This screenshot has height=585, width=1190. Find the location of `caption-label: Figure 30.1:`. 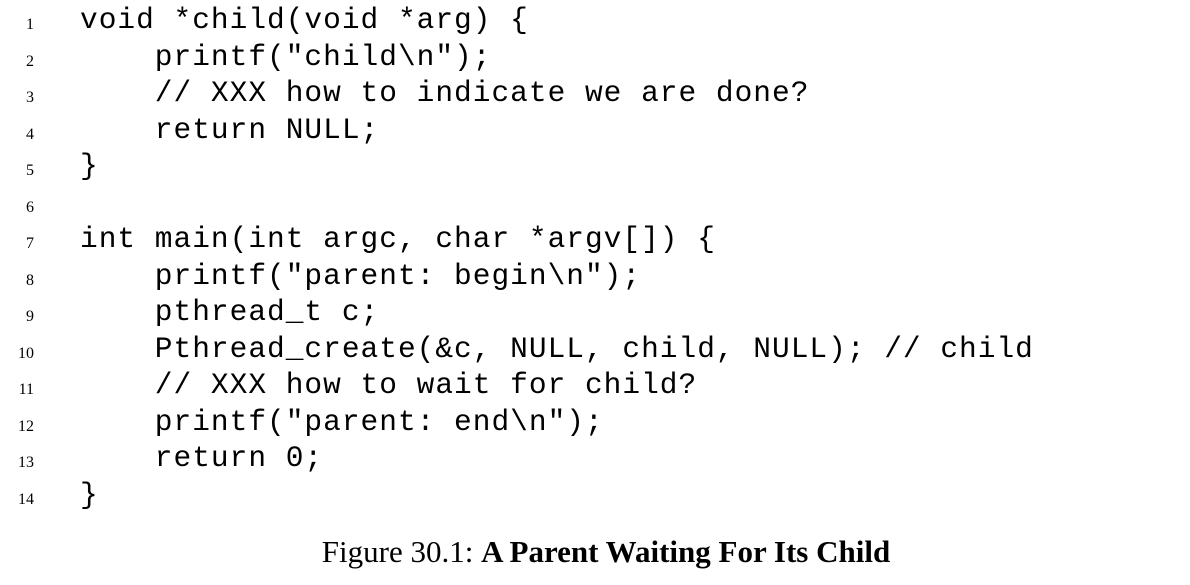

caption-label: Figure 30.1: is located at coordinates (401, 551).